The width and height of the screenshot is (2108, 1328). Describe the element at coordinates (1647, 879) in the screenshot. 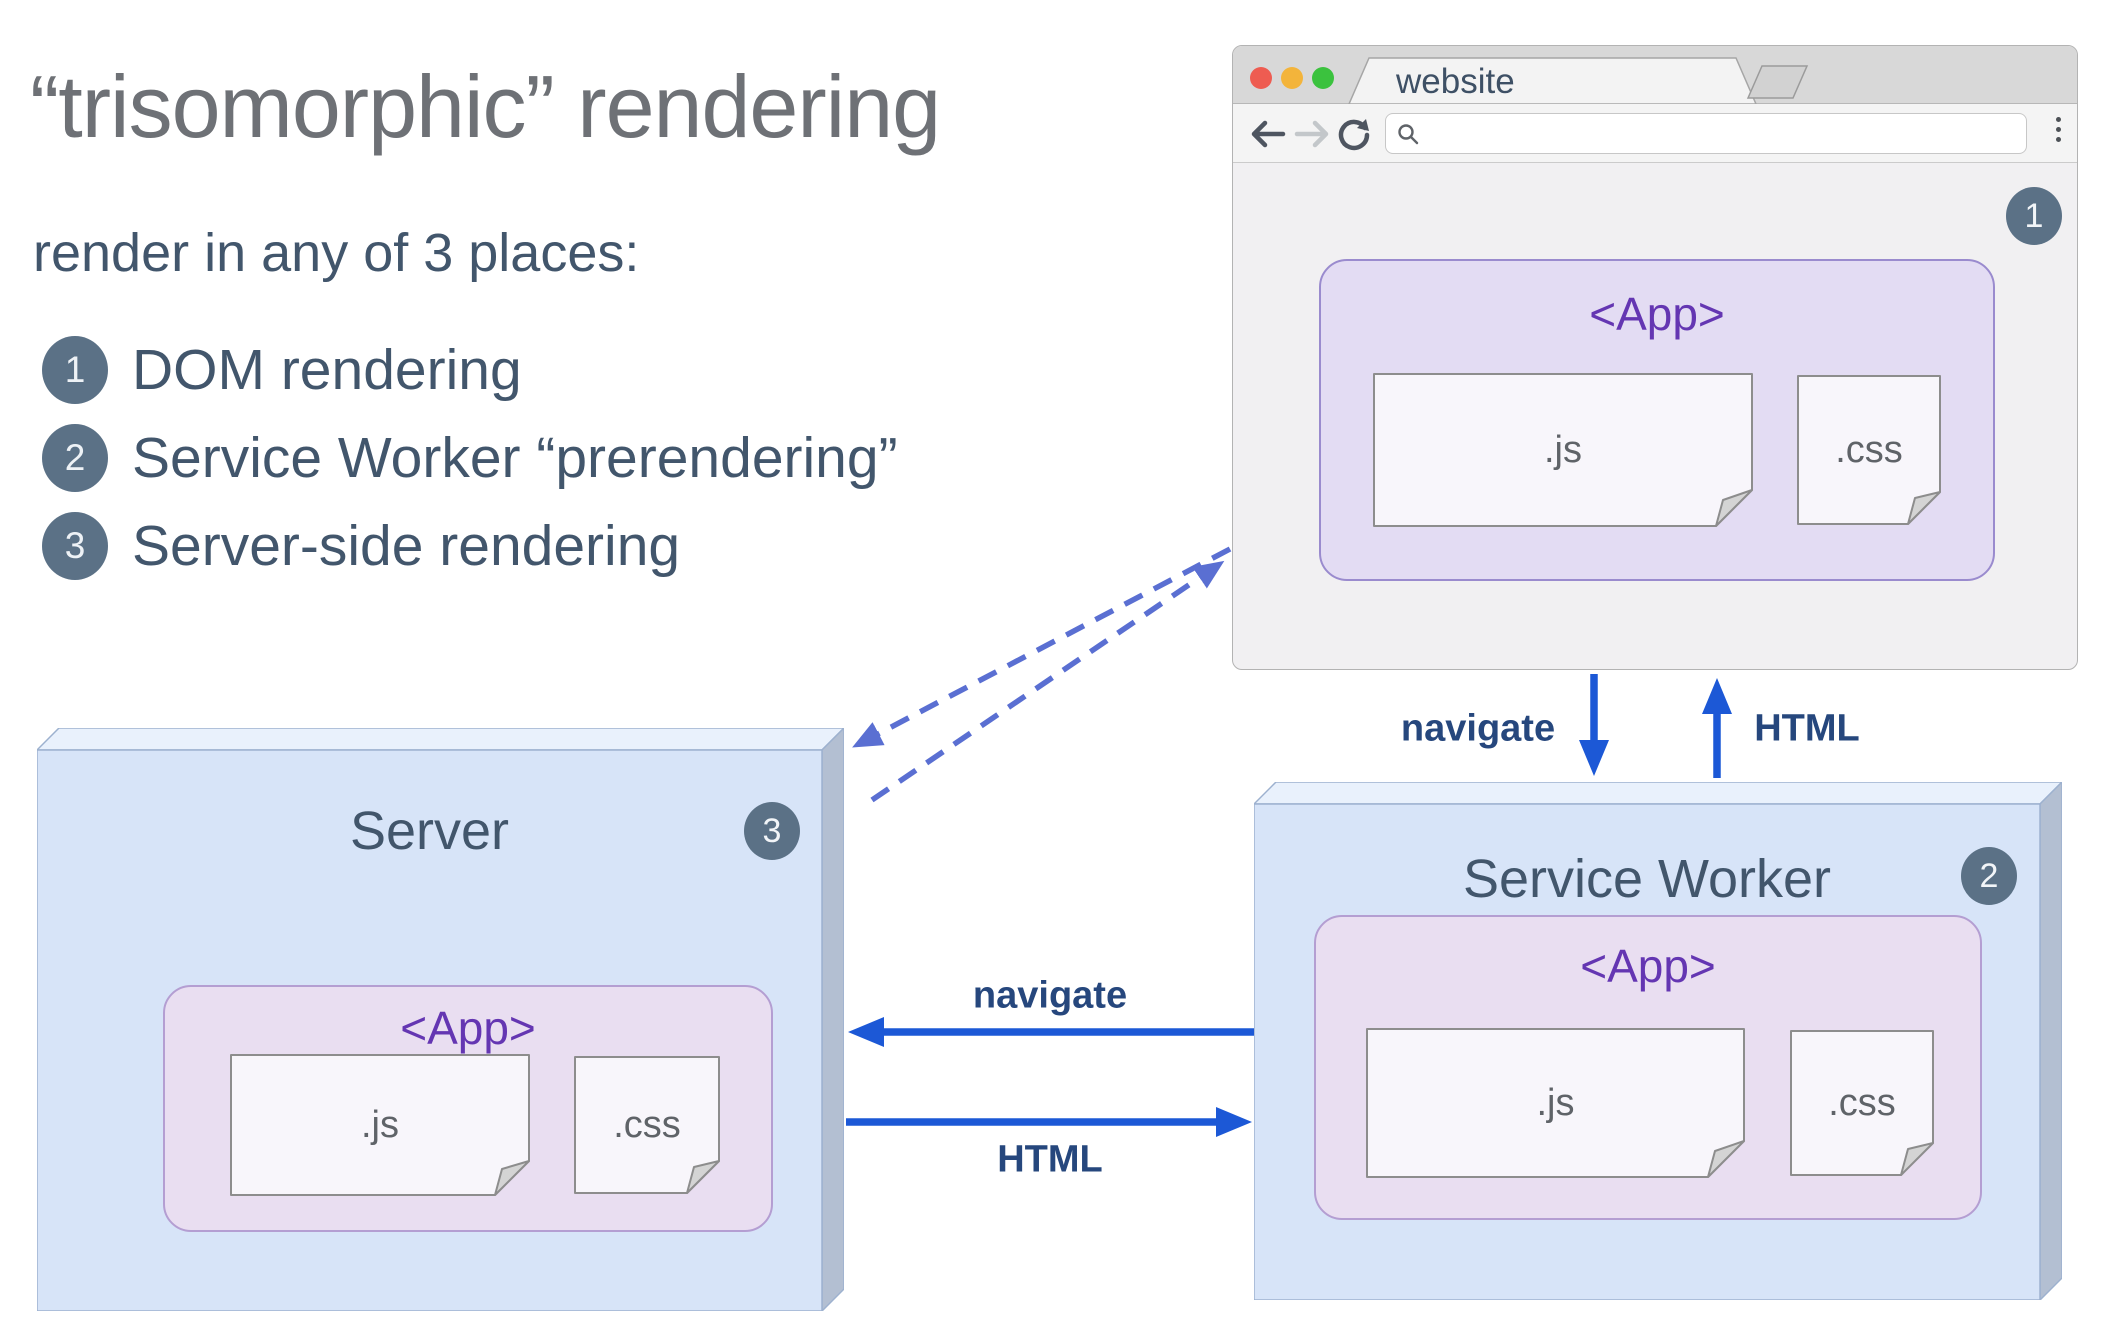

I see `service-worker-title: Service Worker` at that location.